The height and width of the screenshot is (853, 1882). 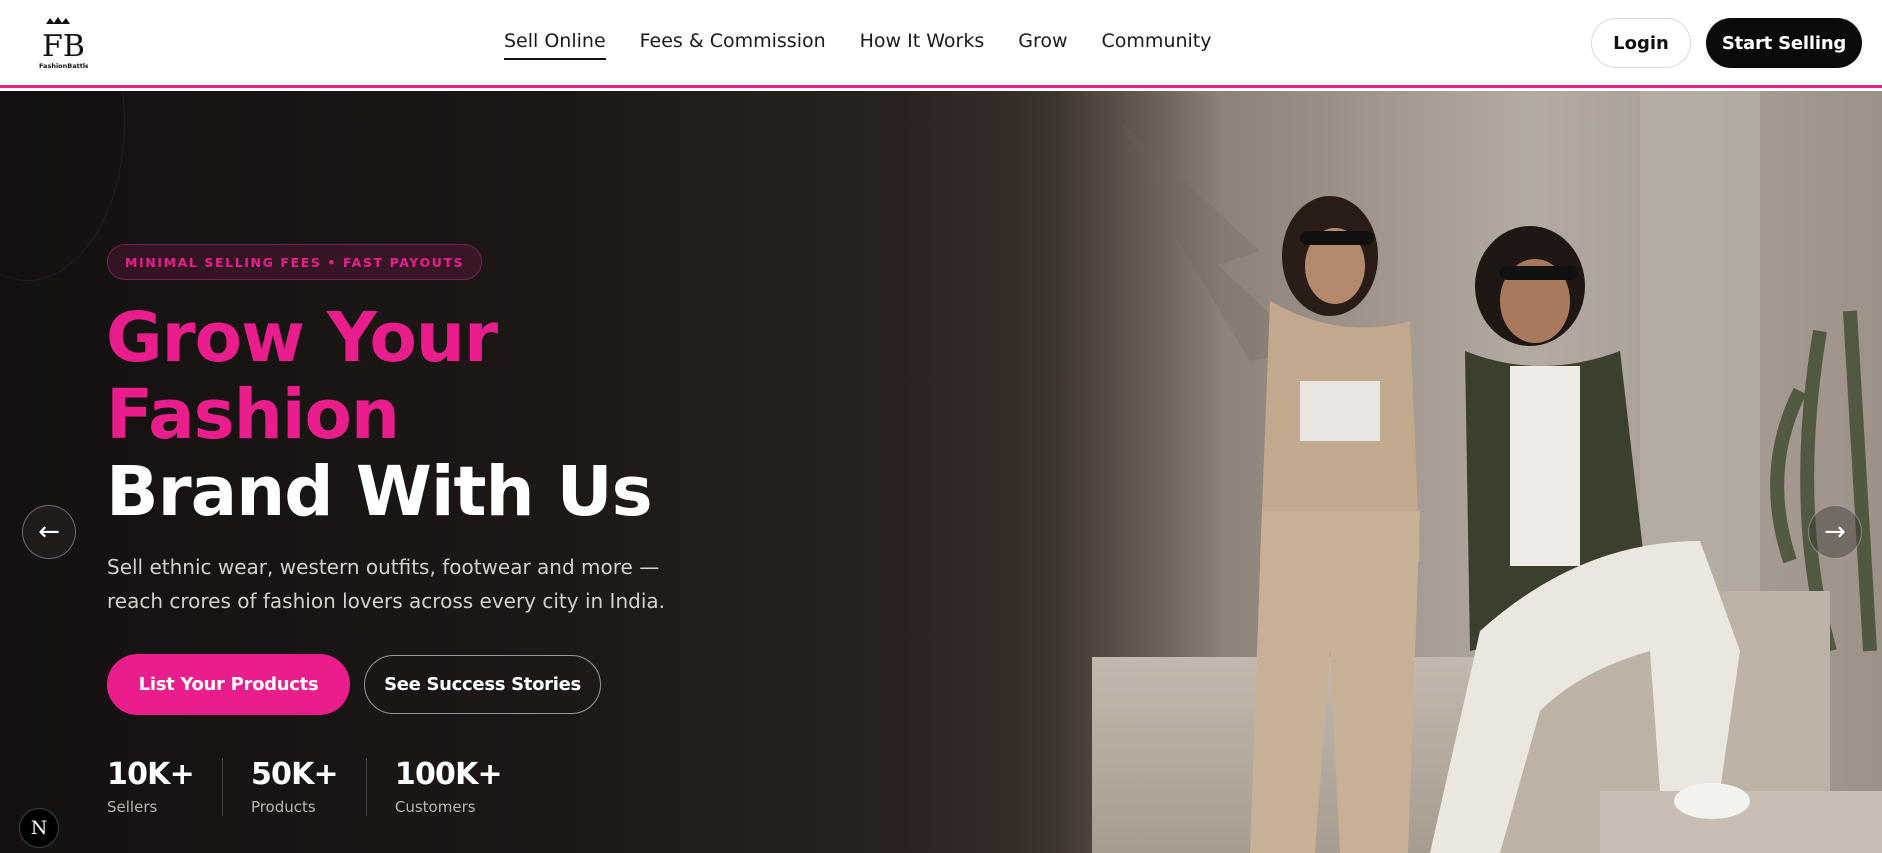 I want to click on stat-label: Customers, so click(x=435, y=807).